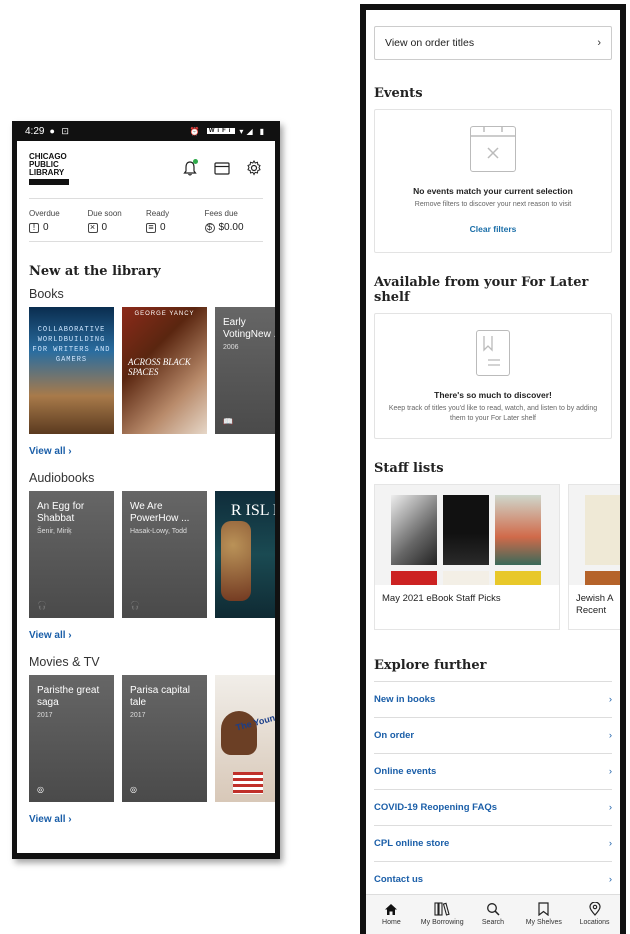 Image resolution: width=630 pixels, height=934 pixels. I want to click on tab-search: Search, so click(493, 914).